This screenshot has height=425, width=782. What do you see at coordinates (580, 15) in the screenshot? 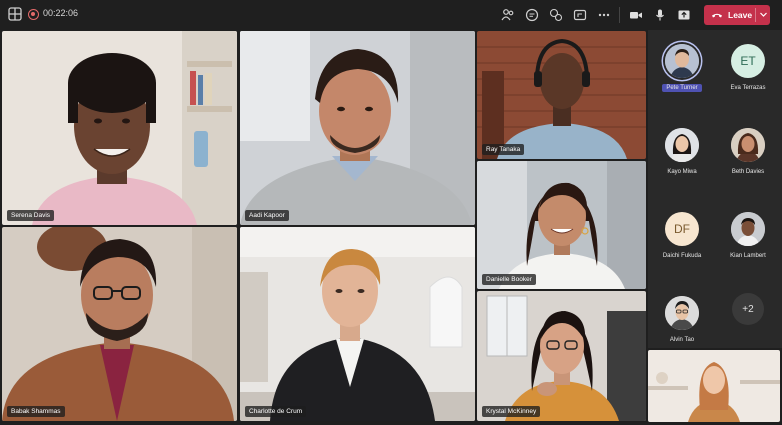
I see `share-icon` at bounding box center [580, 15].